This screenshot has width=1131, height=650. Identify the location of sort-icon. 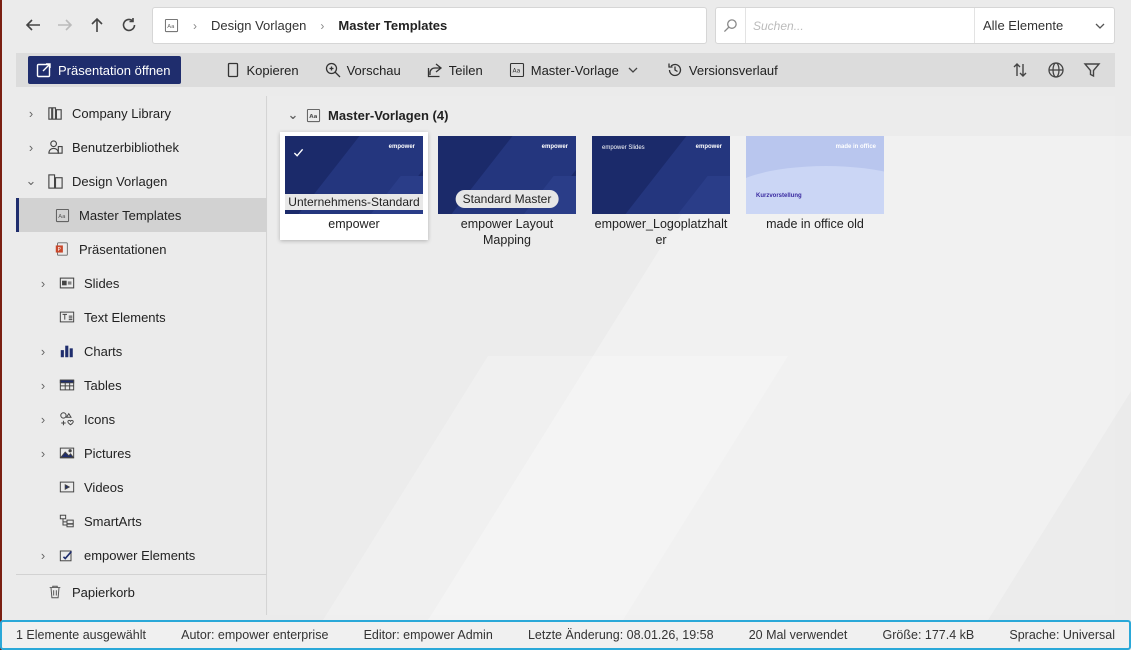
(1020, 70).